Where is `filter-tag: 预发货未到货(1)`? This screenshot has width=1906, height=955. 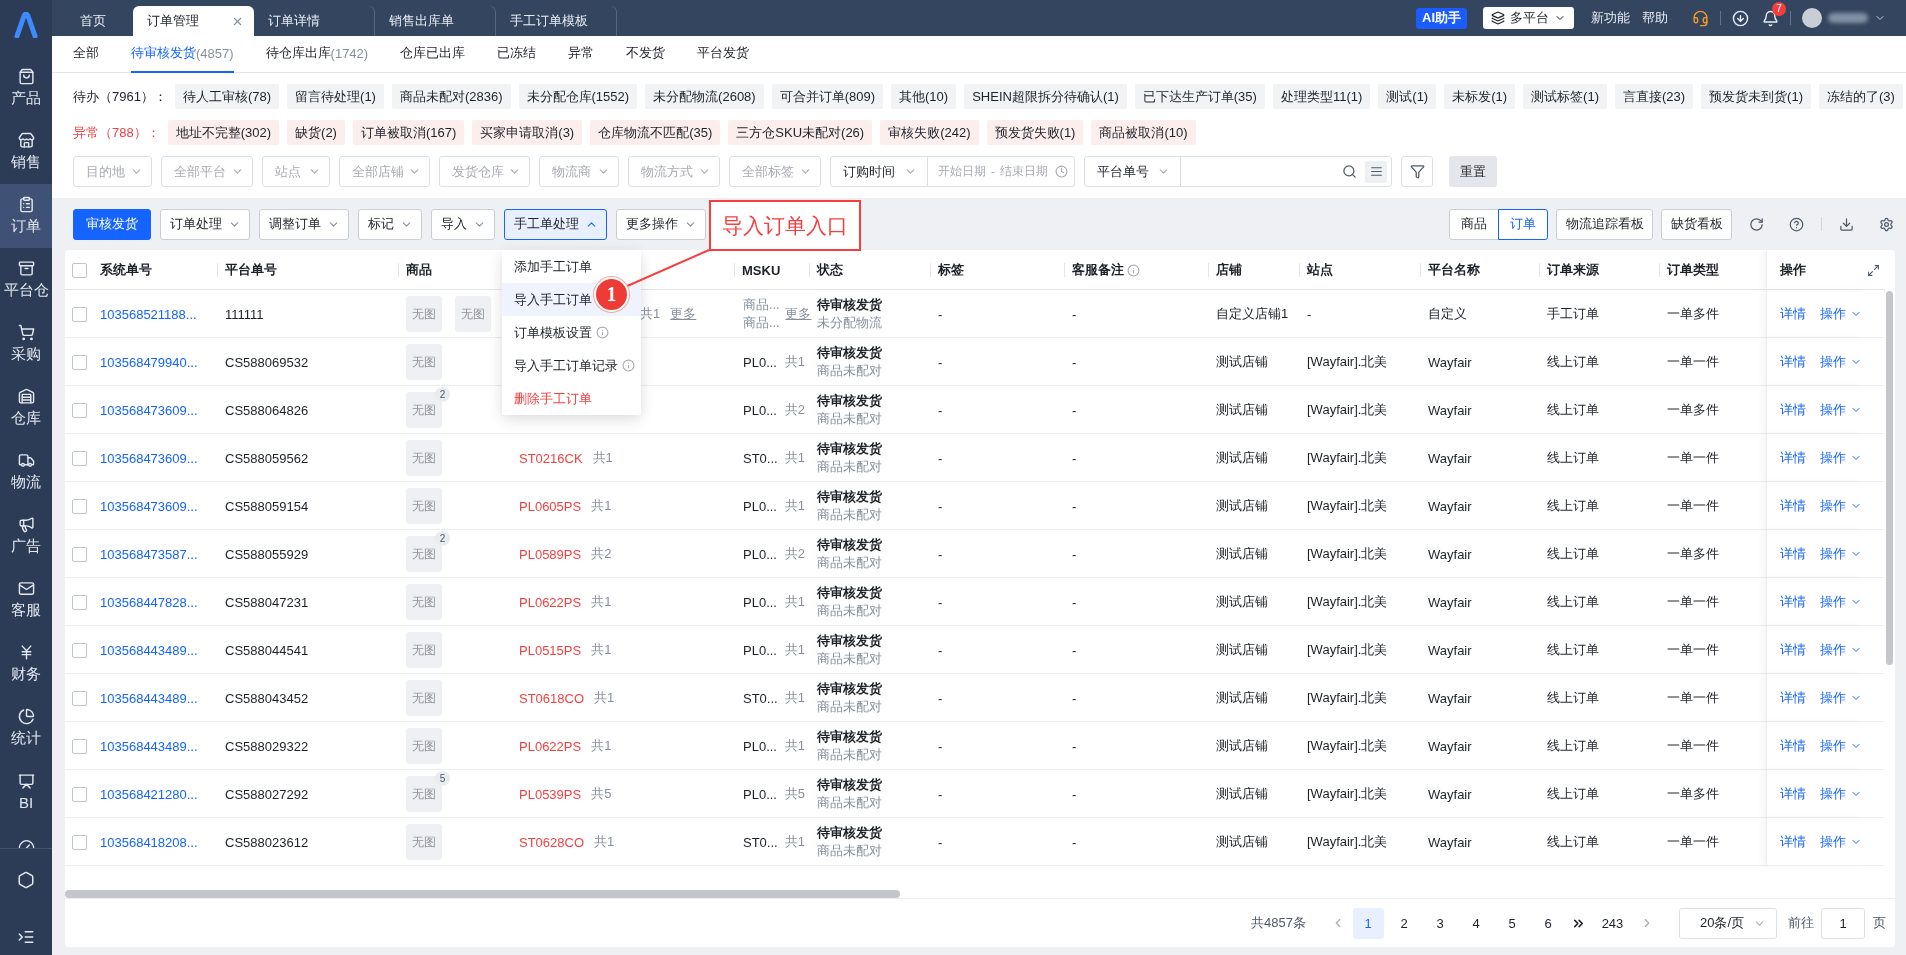
filter-tag: 预发货未到货(1) is located at coordinates (1756, 96).